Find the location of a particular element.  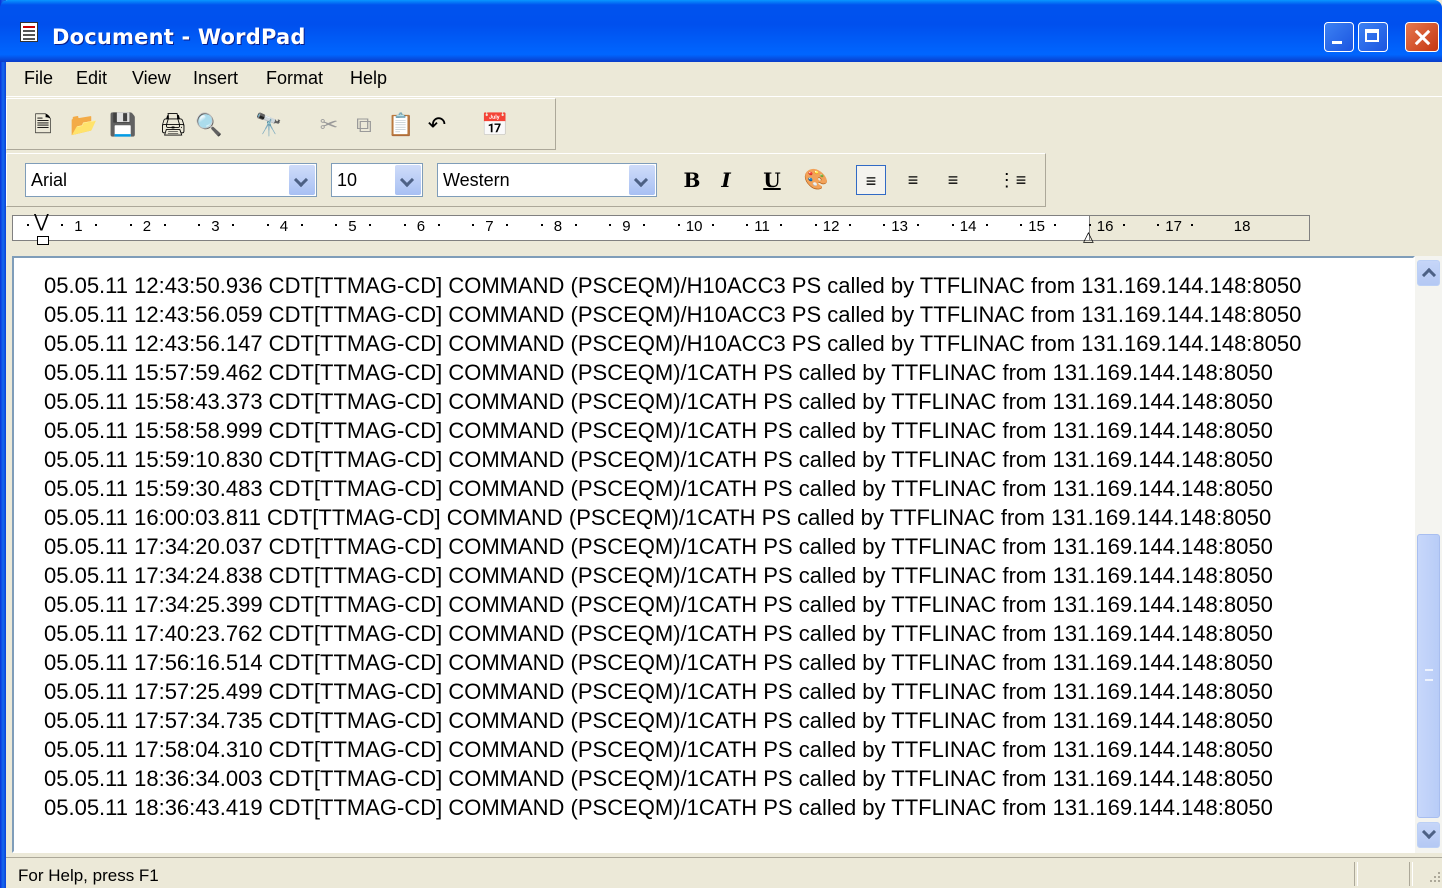

close-button is located at coordinates (1422, 37).